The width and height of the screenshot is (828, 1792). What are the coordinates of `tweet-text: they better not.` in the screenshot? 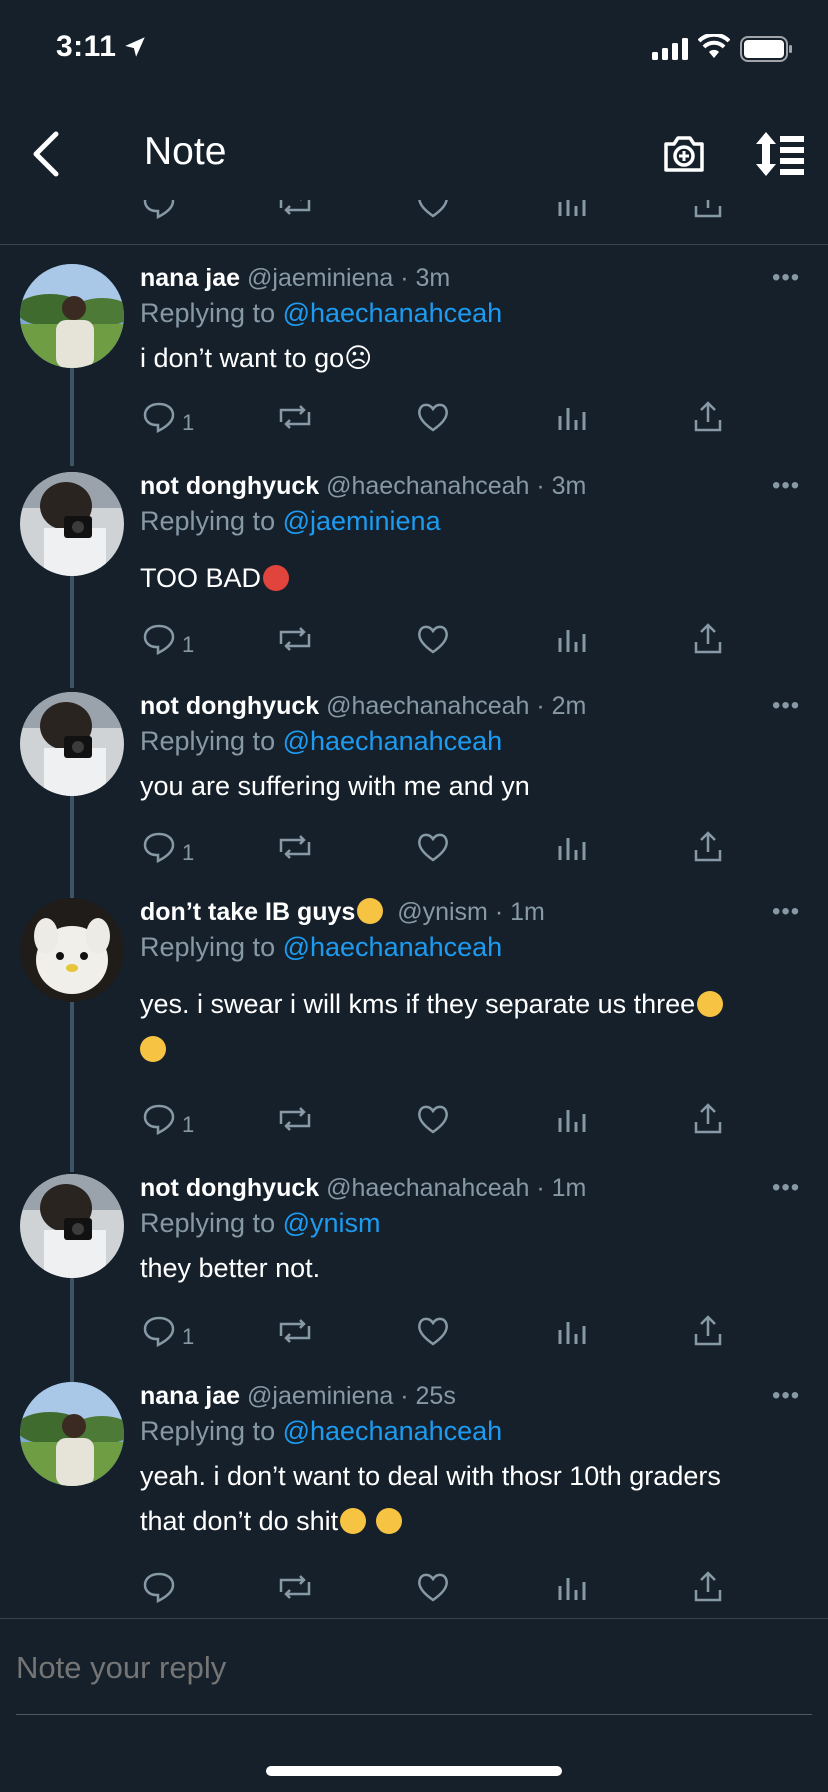 It's located at (230, 1268).